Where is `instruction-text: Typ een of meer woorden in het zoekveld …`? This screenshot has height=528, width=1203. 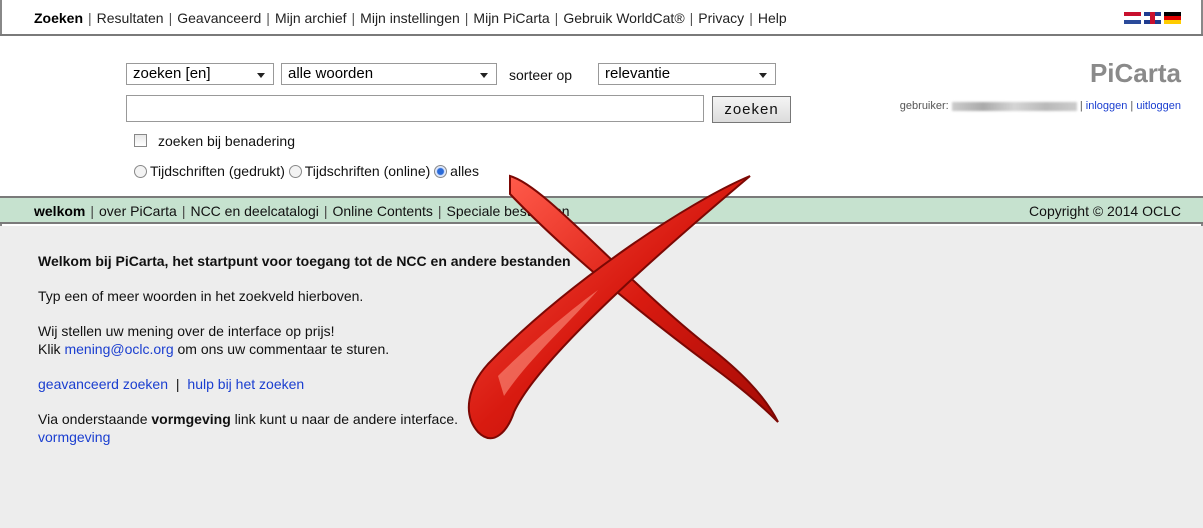 instruction-text: Typ een of meer woorden in het zoekveld … is located at coordinates (201, 296).